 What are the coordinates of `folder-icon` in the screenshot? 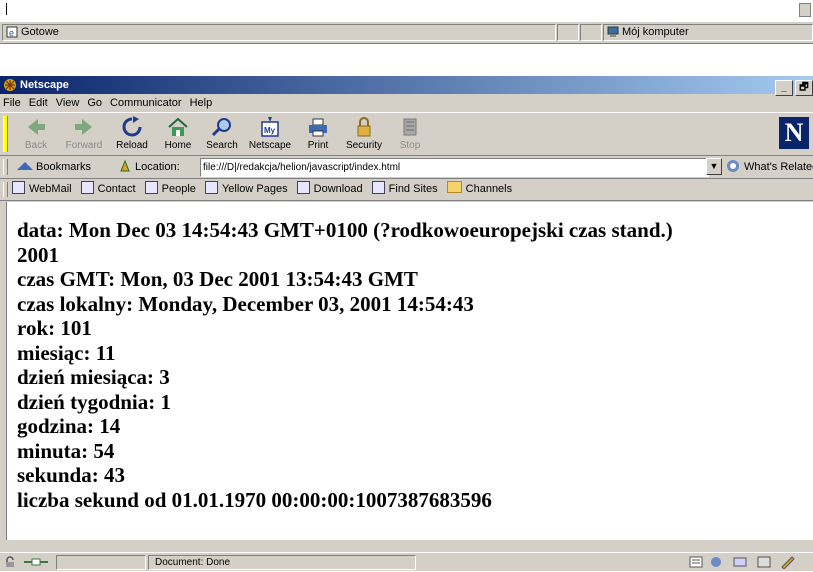 It's located at (454, 187).